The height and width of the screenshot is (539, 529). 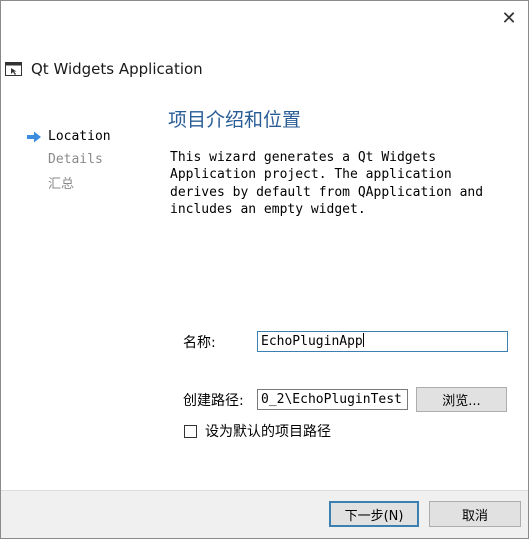 I want to click on window-title: Qt Widgets Application, so click(x=117, y=69).